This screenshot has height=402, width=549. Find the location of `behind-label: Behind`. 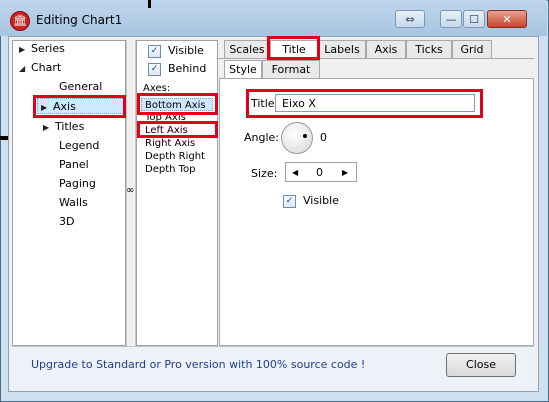

behind-label: Behind is located at coordinates (187, 68).